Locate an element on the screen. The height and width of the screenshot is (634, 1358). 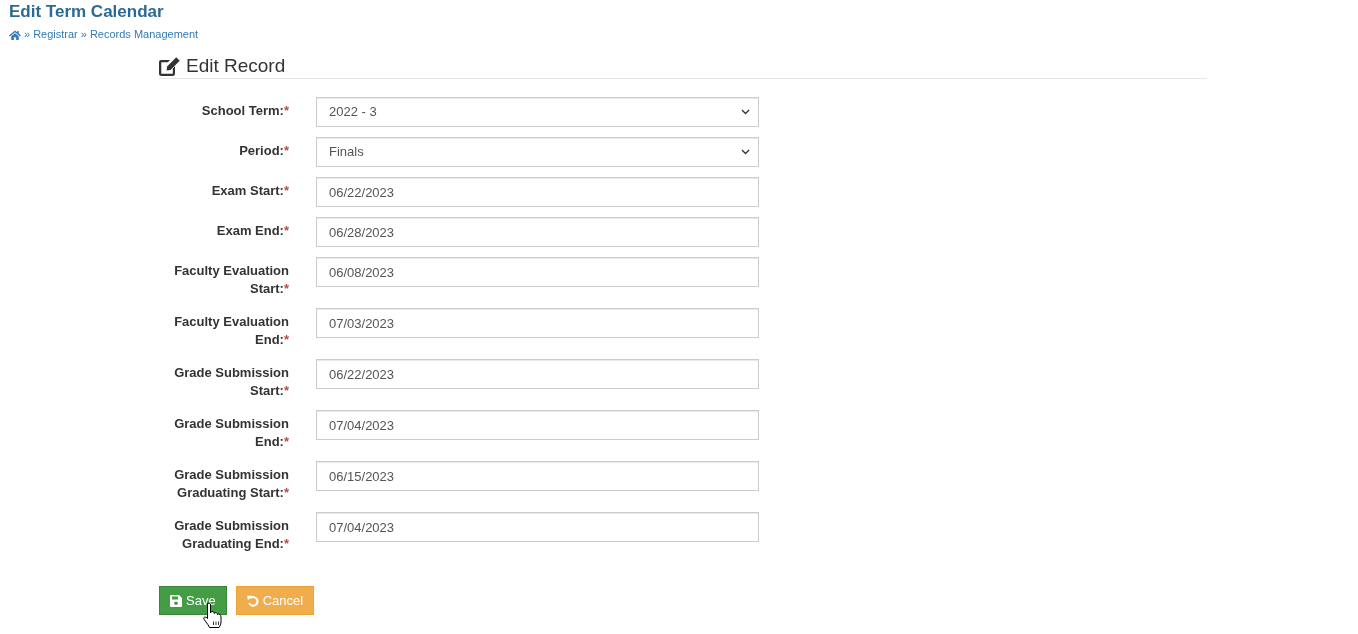
edit-icon is located at coordinates (169, 66).